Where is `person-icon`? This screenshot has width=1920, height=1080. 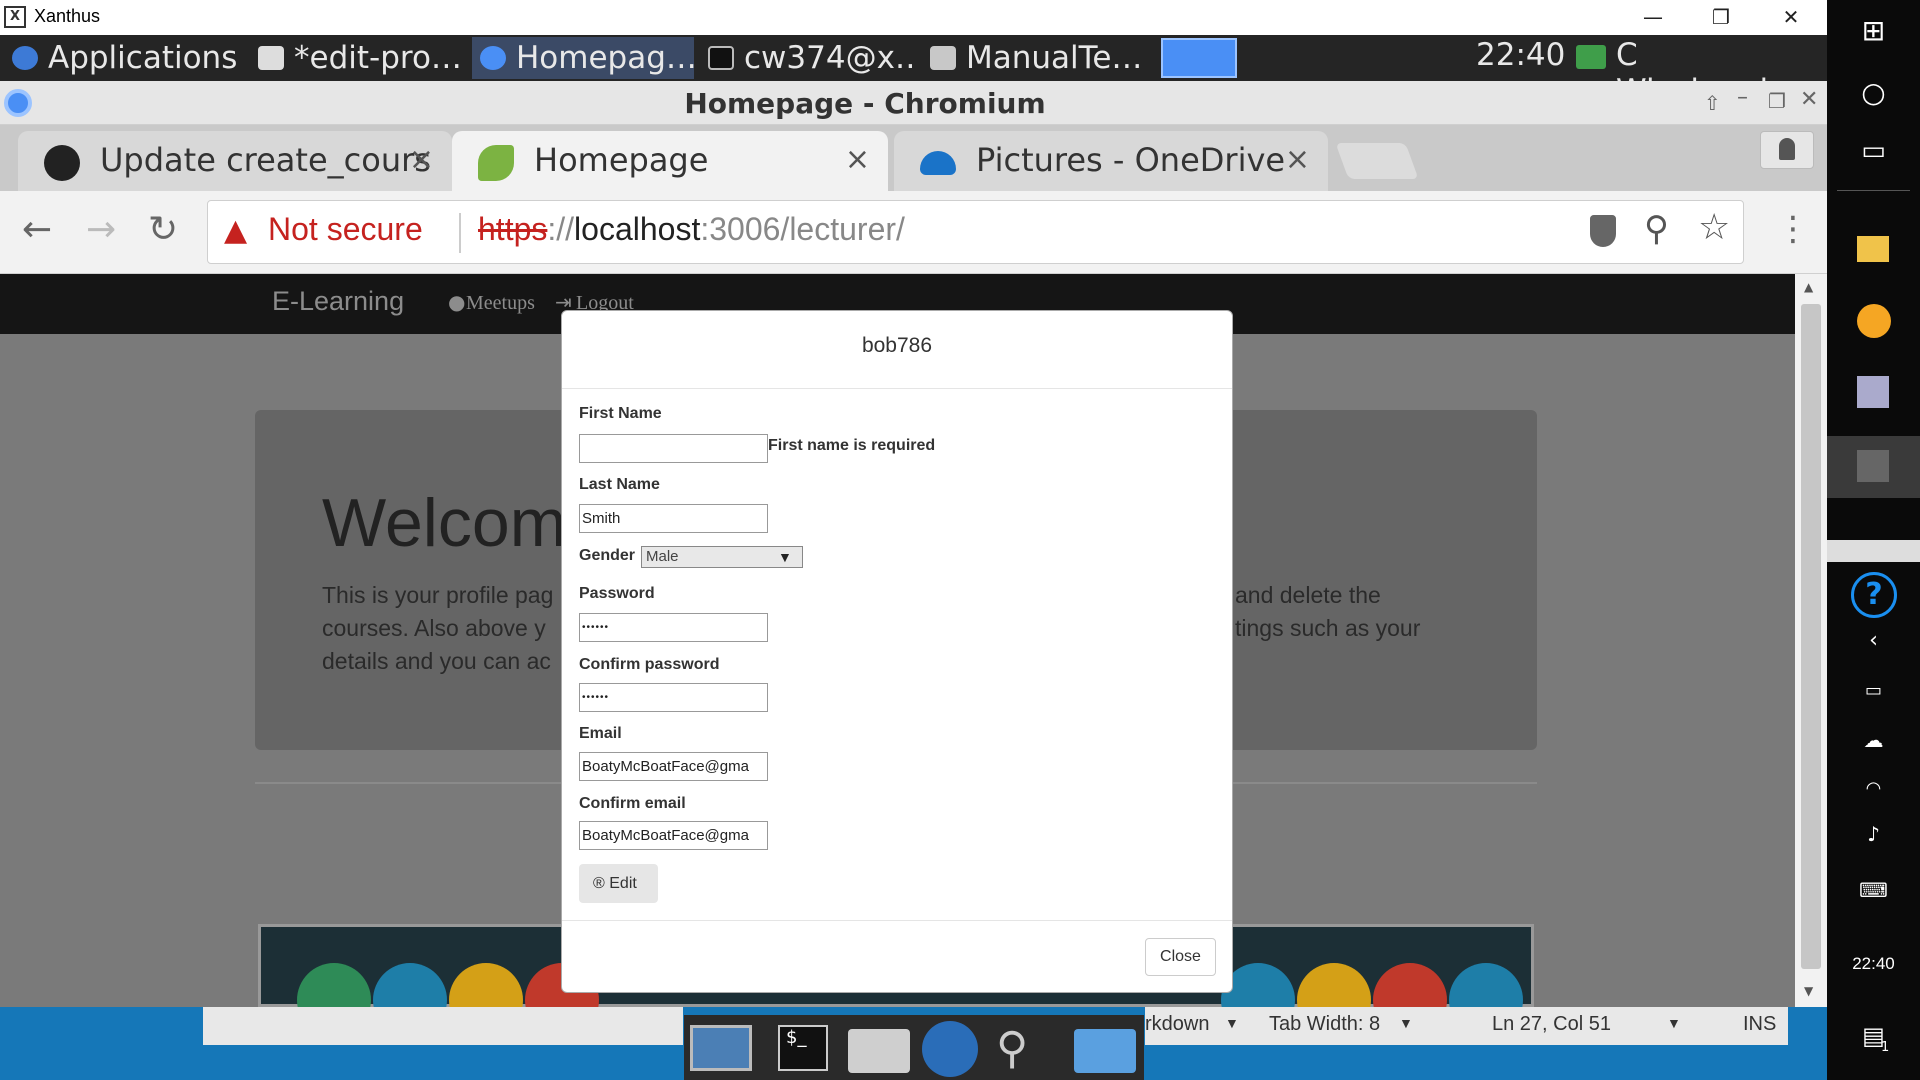
person-icon is located at coordinates (1787, 149).